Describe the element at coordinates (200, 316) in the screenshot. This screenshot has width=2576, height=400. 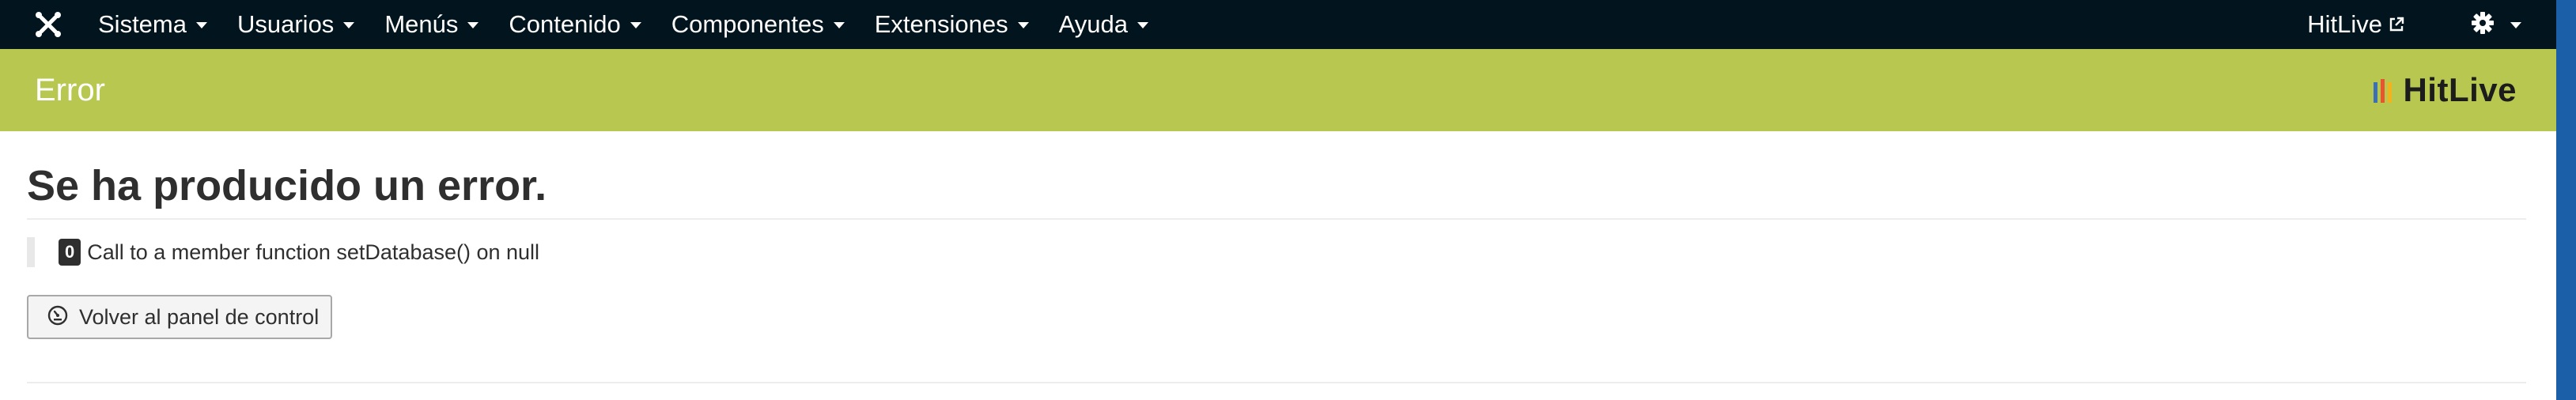
I see `back-button-label: Volver al panel de control` at that location.